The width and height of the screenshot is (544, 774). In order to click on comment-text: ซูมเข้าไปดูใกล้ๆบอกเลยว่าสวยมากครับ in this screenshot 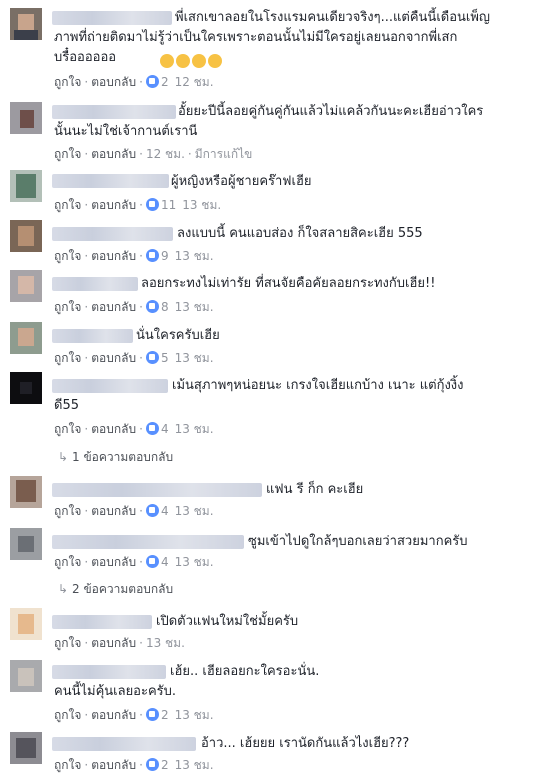, I will do `click(358, 541)`.